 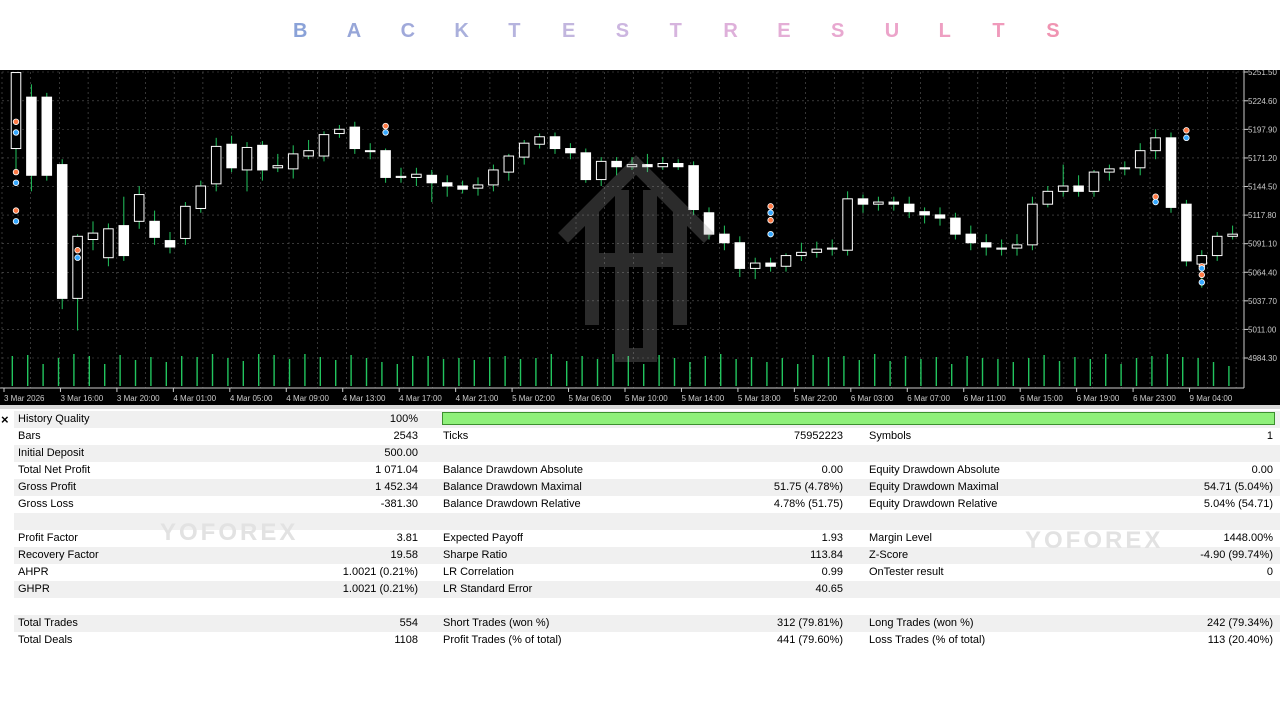 What do you see at coordinates (24, 398) in the screenshot?
I see `time-tick-label: 3 Mar 2026` at bounding box center [24, 398].